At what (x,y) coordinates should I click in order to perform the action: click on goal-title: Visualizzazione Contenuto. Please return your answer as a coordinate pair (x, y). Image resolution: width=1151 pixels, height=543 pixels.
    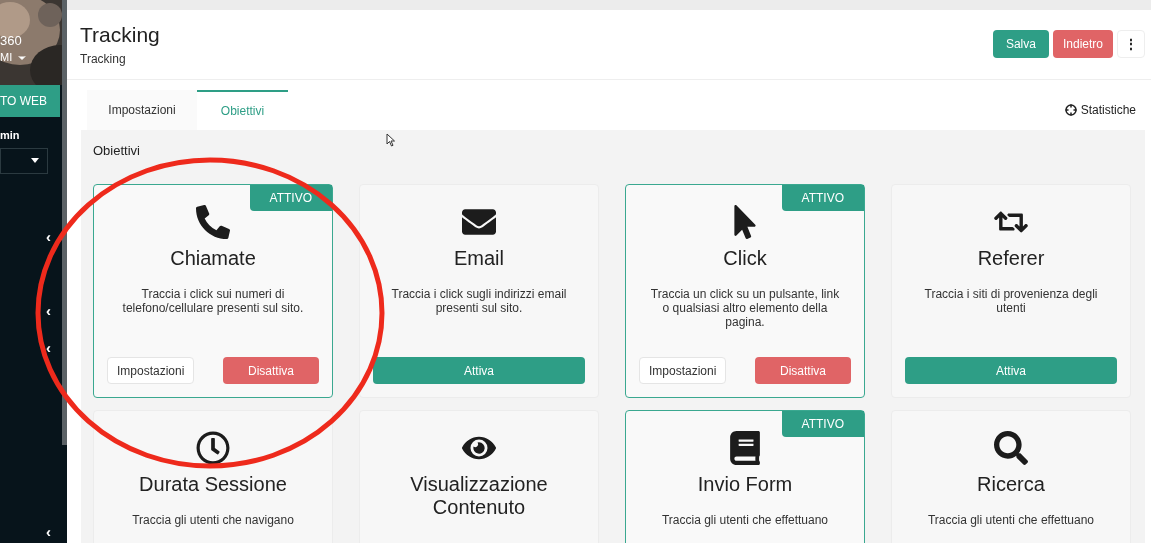
    Looking at the image, I should click on (479, 496).